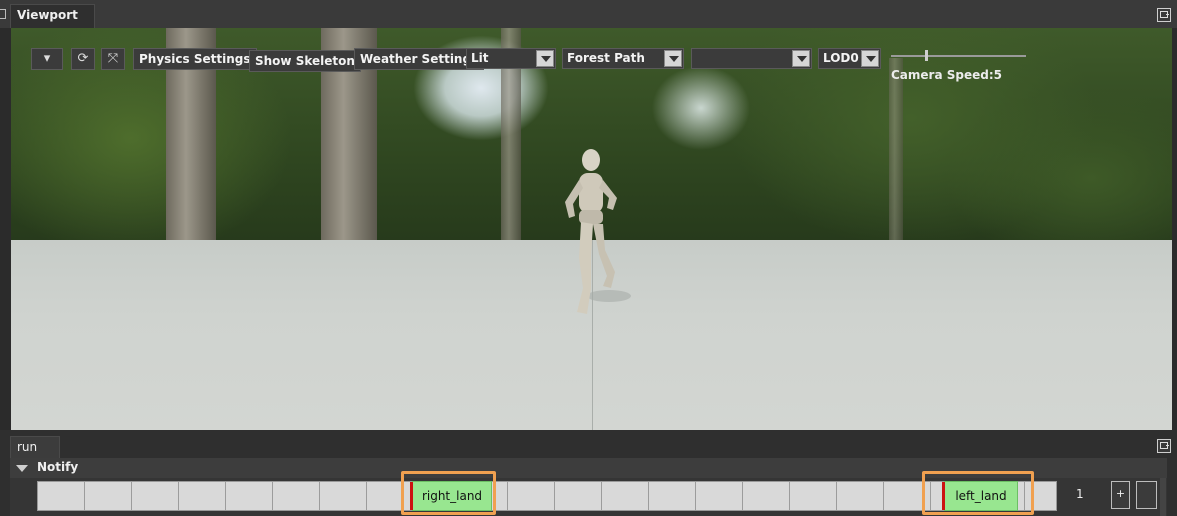 This screenshot has height=516, width=1177. I want to click on physics-settings-button: Physics Settings, so click(195, 59).